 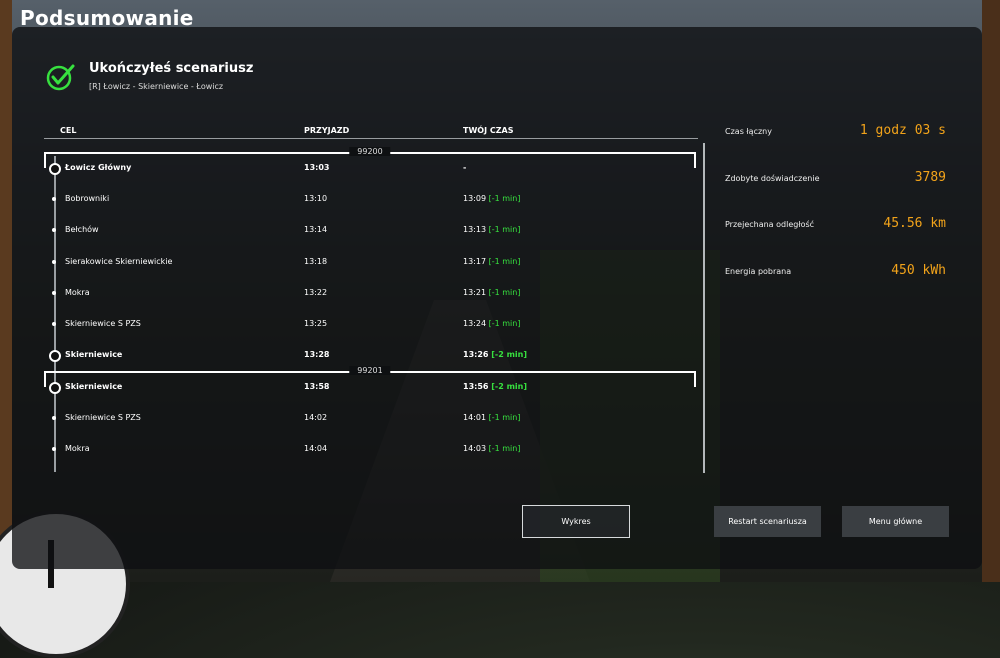 What do you see at coordinates (475, 292) in the screenshot?
I see `actual-time-value: 13:21` at bounding box center [475, 292].